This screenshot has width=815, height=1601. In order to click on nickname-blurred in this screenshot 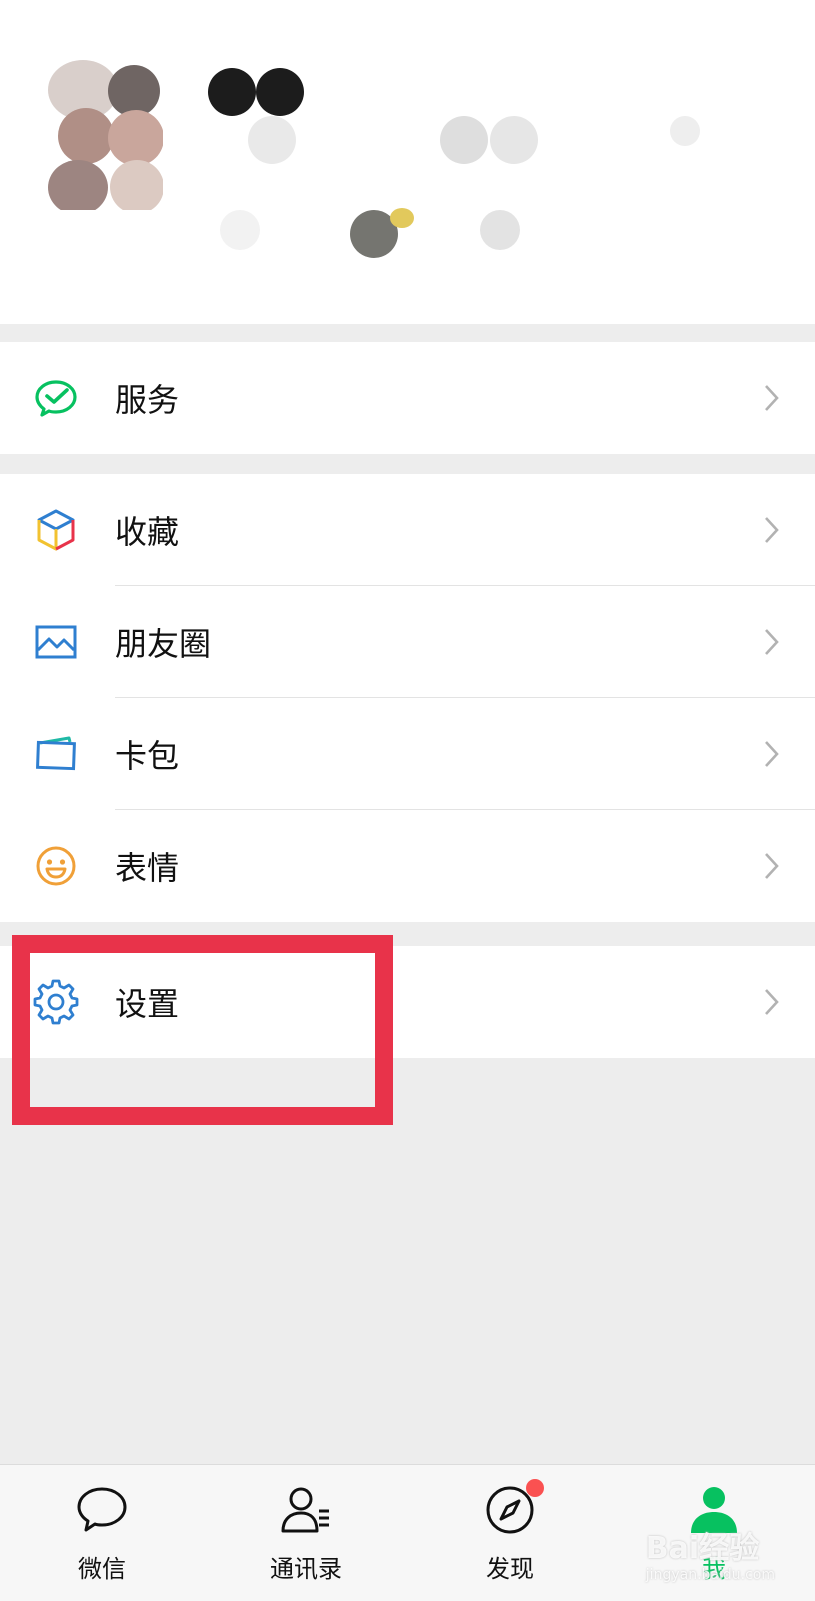, I will do `click(450, 170)`.